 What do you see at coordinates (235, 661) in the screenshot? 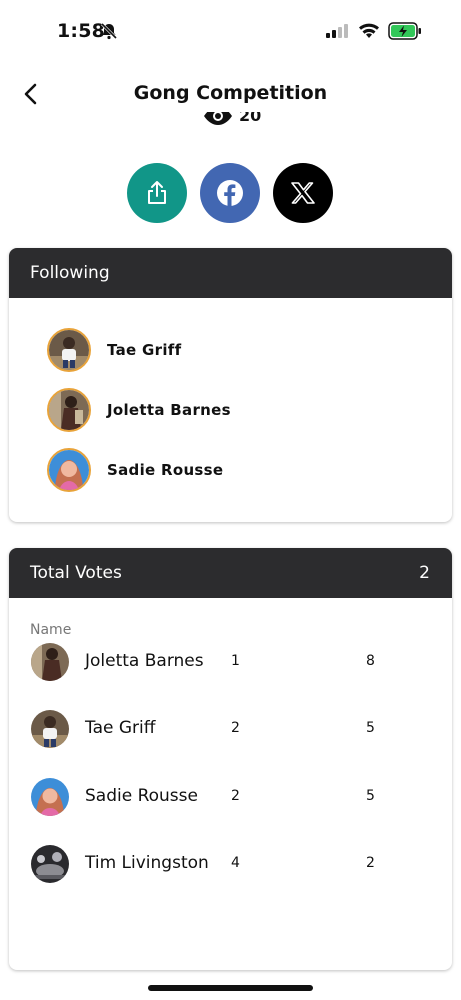
I see `vote-rank: 1` at bounding box center [235, 661].